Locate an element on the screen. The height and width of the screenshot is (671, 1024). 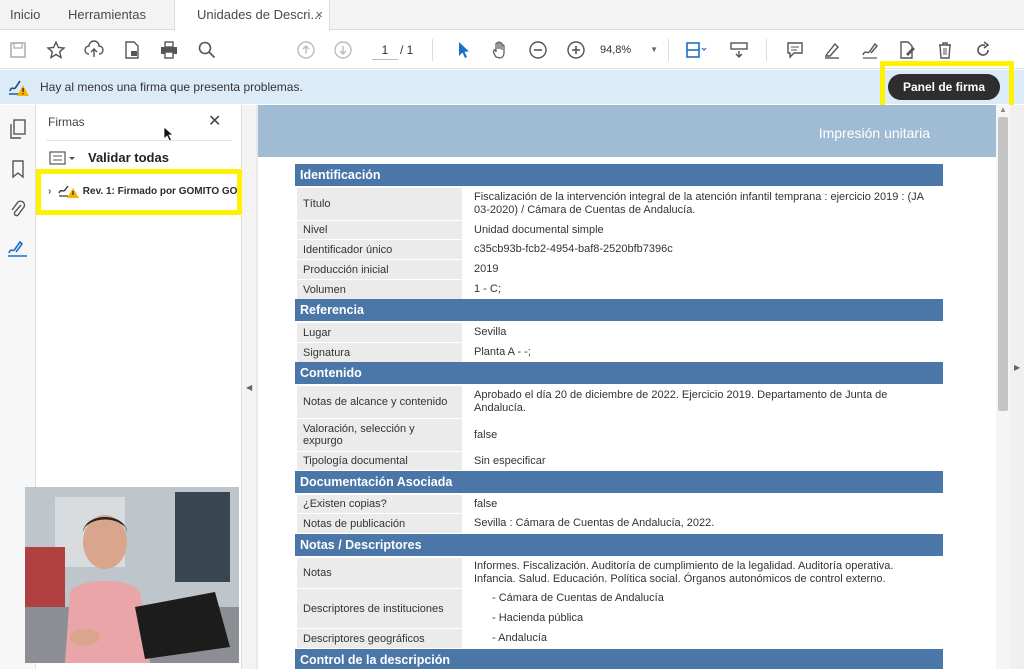
comment-icon is located at coordinates (795, 50).